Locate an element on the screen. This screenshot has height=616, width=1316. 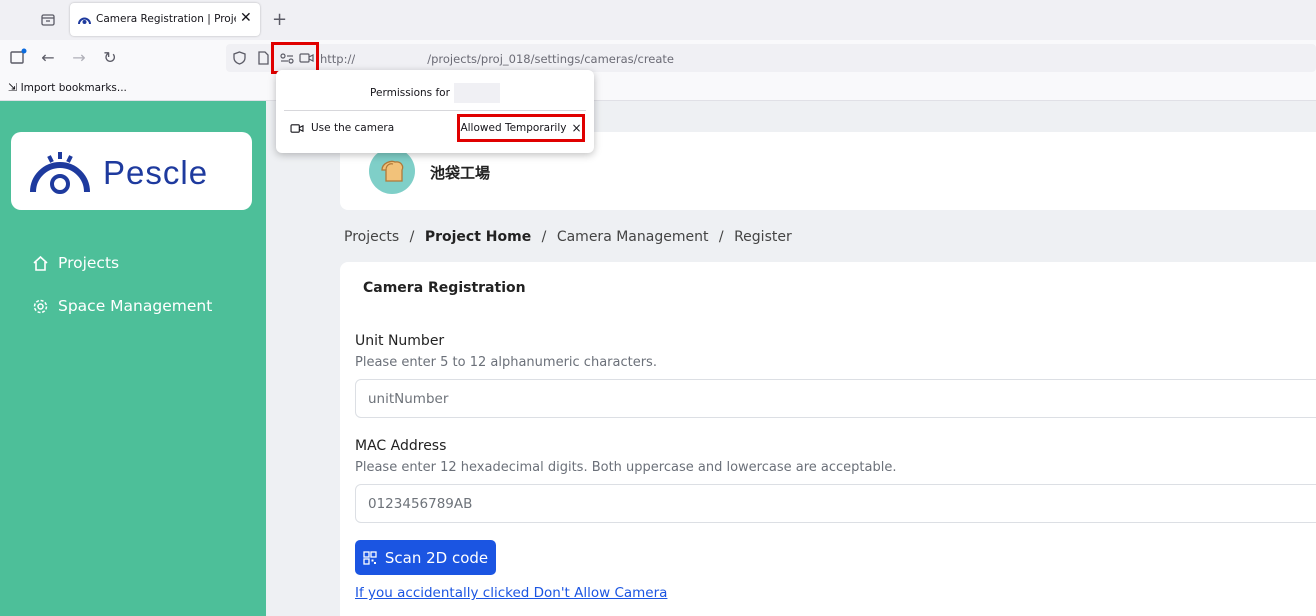
logo-card: Pescle is located at coordinates (131, 171).